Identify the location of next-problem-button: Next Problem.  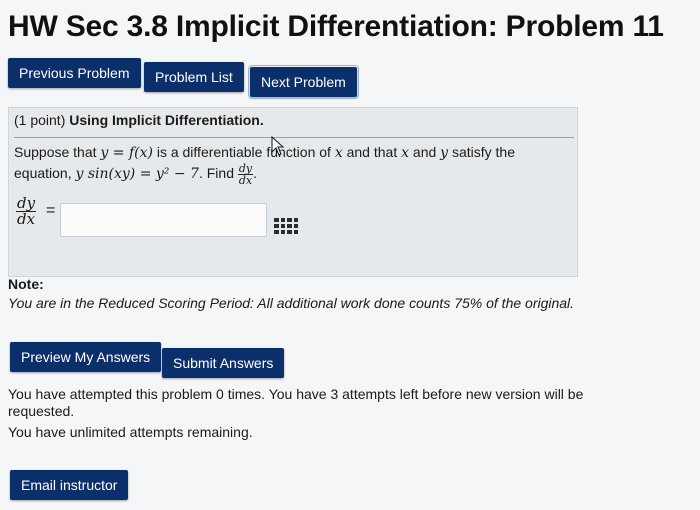
(303, 82).